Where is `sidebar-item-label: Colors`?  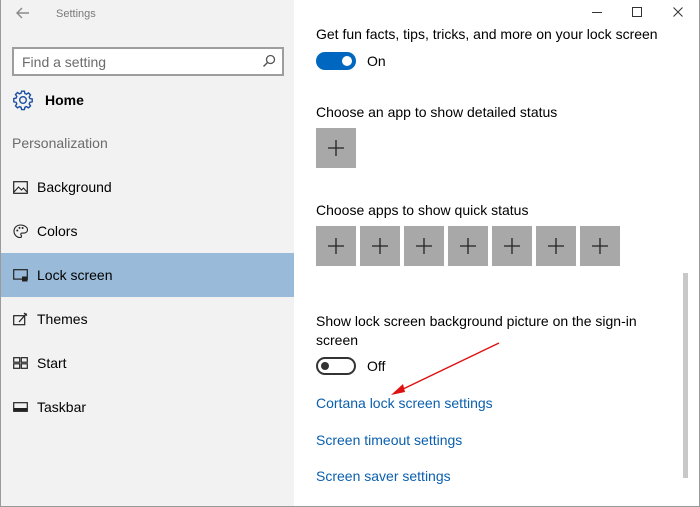
sidebar-item-label: Colors is located at coordinates (57, 231).